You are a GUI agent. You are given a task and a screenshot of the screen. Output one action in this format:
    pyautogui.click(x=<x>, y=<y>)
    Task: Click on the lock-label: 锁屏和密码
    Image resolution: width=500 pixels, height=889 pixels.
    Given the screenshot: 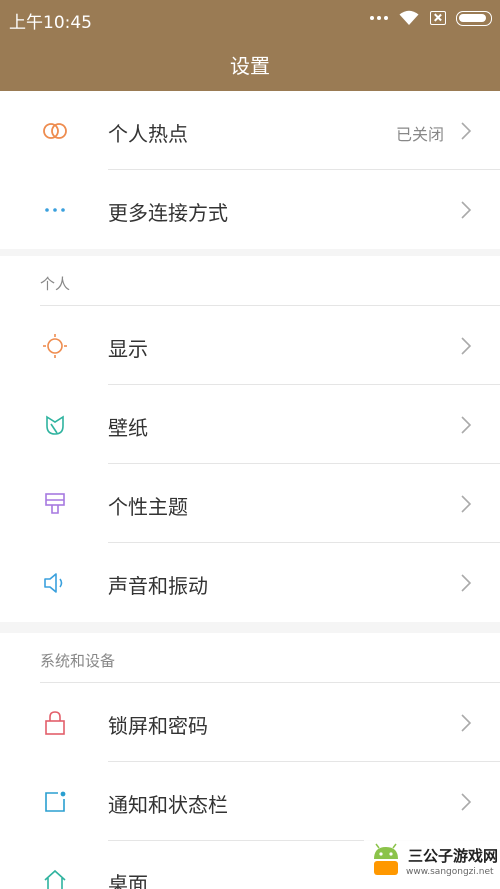 What is the action you would take?
    pyautogui.click(x=158, y=726)
    